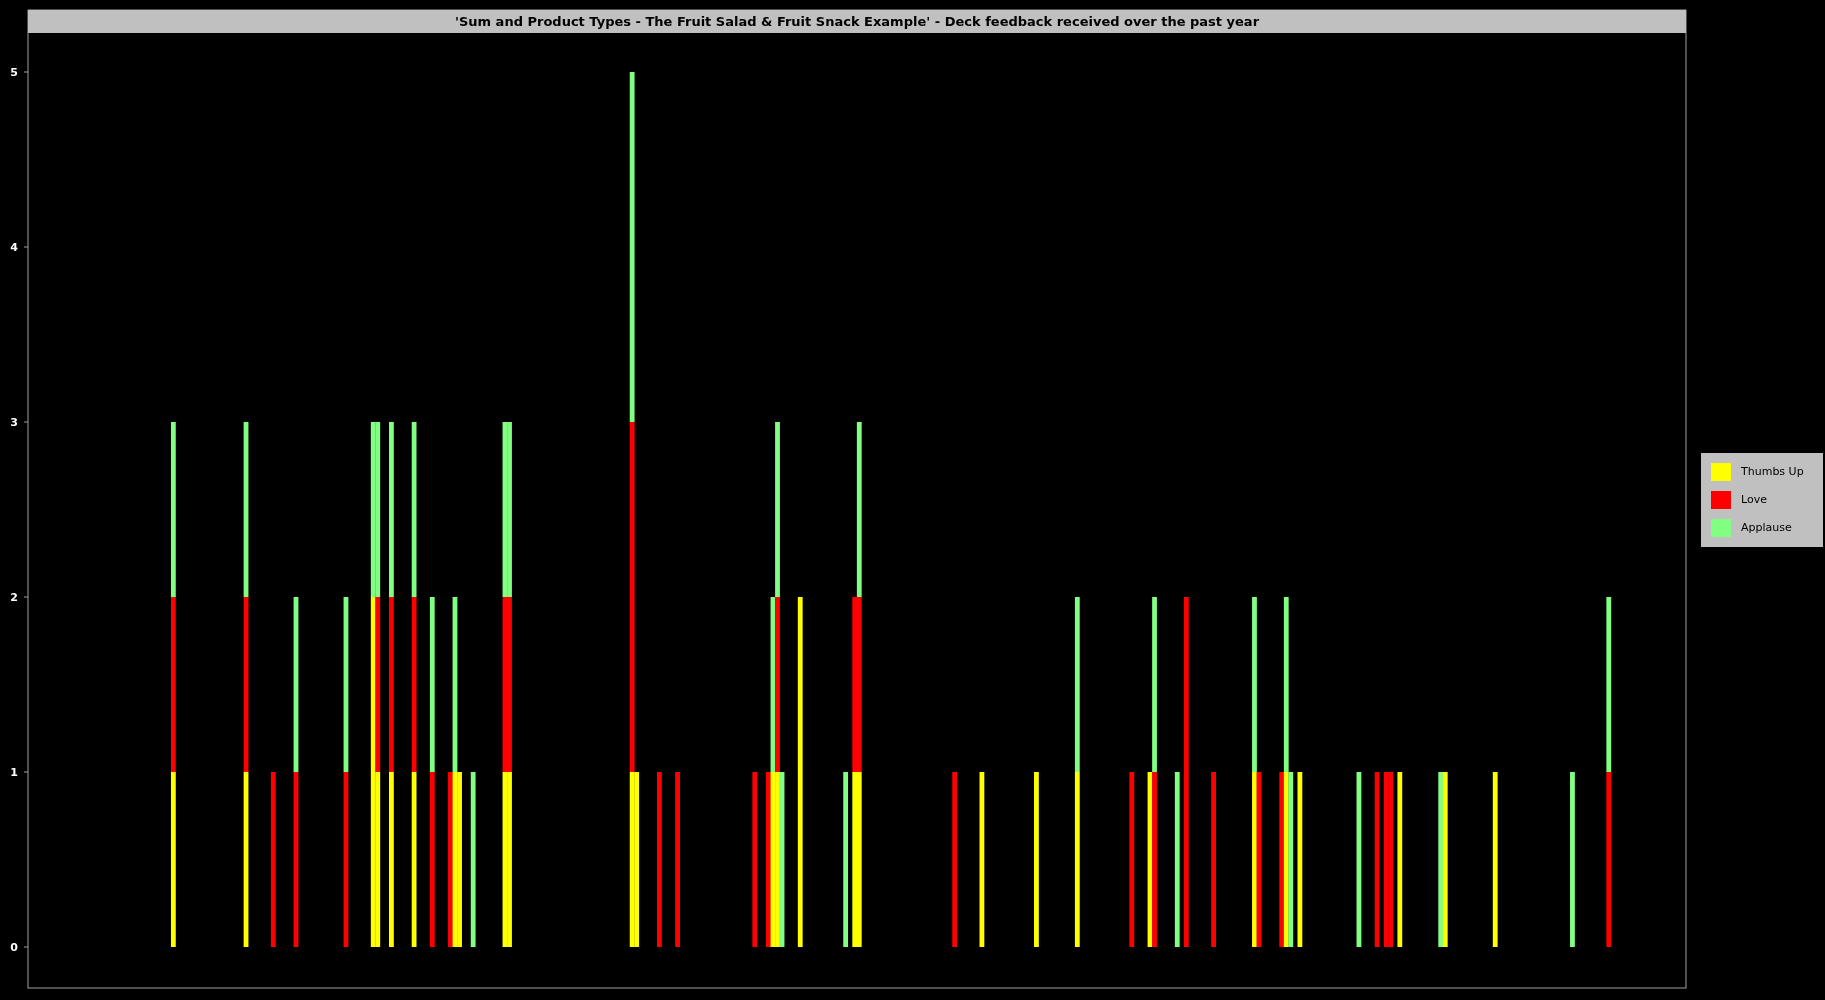 Image resolution: width=1825 pixels, height=1000 pixels. What do you see at coordinates (14, 72) in the screenshot?
I see `y-tick-label: 5` at bounding box center [14, 72].